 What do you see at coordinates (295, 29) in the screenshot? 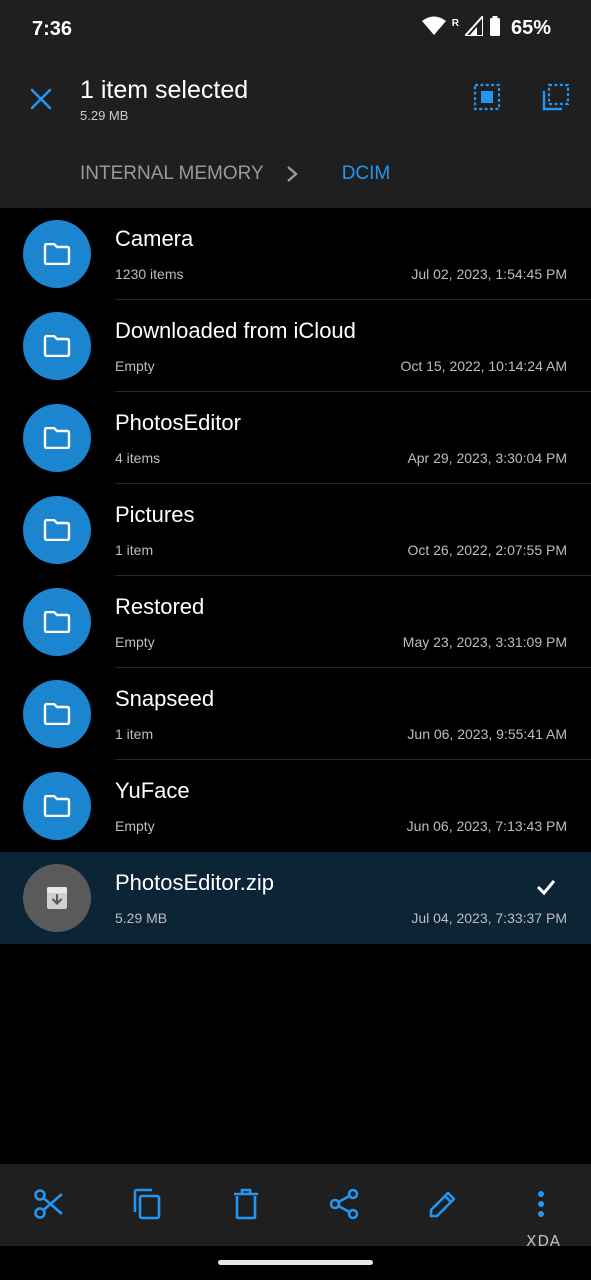
I see `status-bar: 7:36 R 65%` at bounding box center [295, 29].